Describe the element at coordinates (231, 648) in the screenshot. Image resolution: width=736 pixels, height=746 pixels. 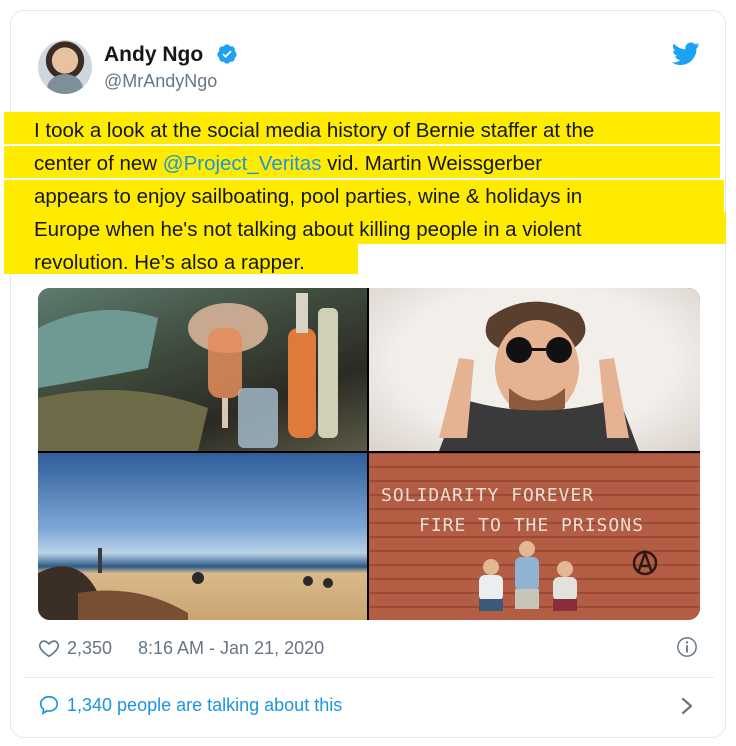
I see `tweet-timestamp: 8:16 AM - Jan 21, 2020` at that location.